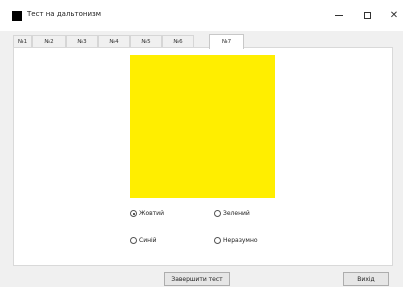 This screenshot has height=287, width=403. Describe the element at coordinates (240, 240) in the screenshot. I see `option-unclear-label: Неразумно` at that location.